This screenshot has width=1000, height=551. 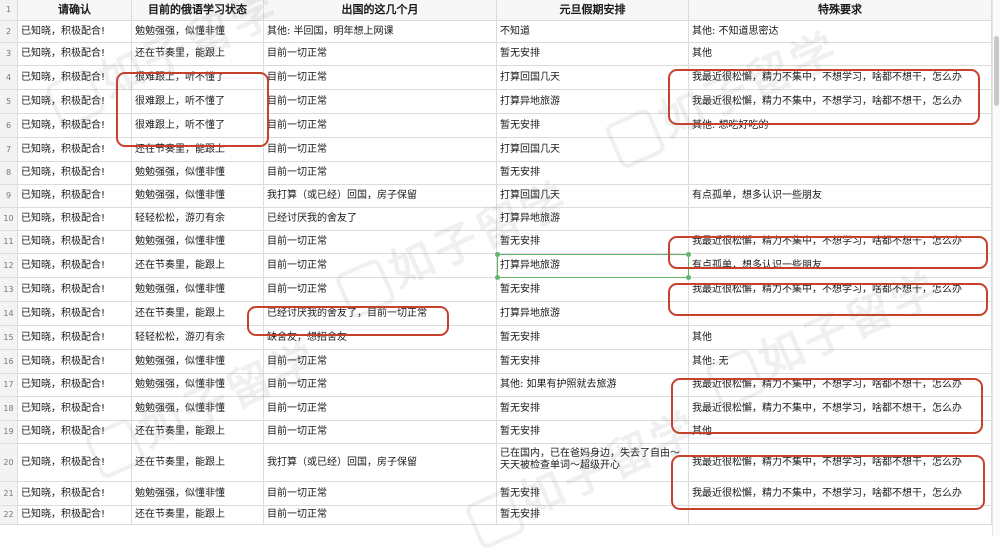 I want to click on row-number: 2, so click(x=9, y=32).